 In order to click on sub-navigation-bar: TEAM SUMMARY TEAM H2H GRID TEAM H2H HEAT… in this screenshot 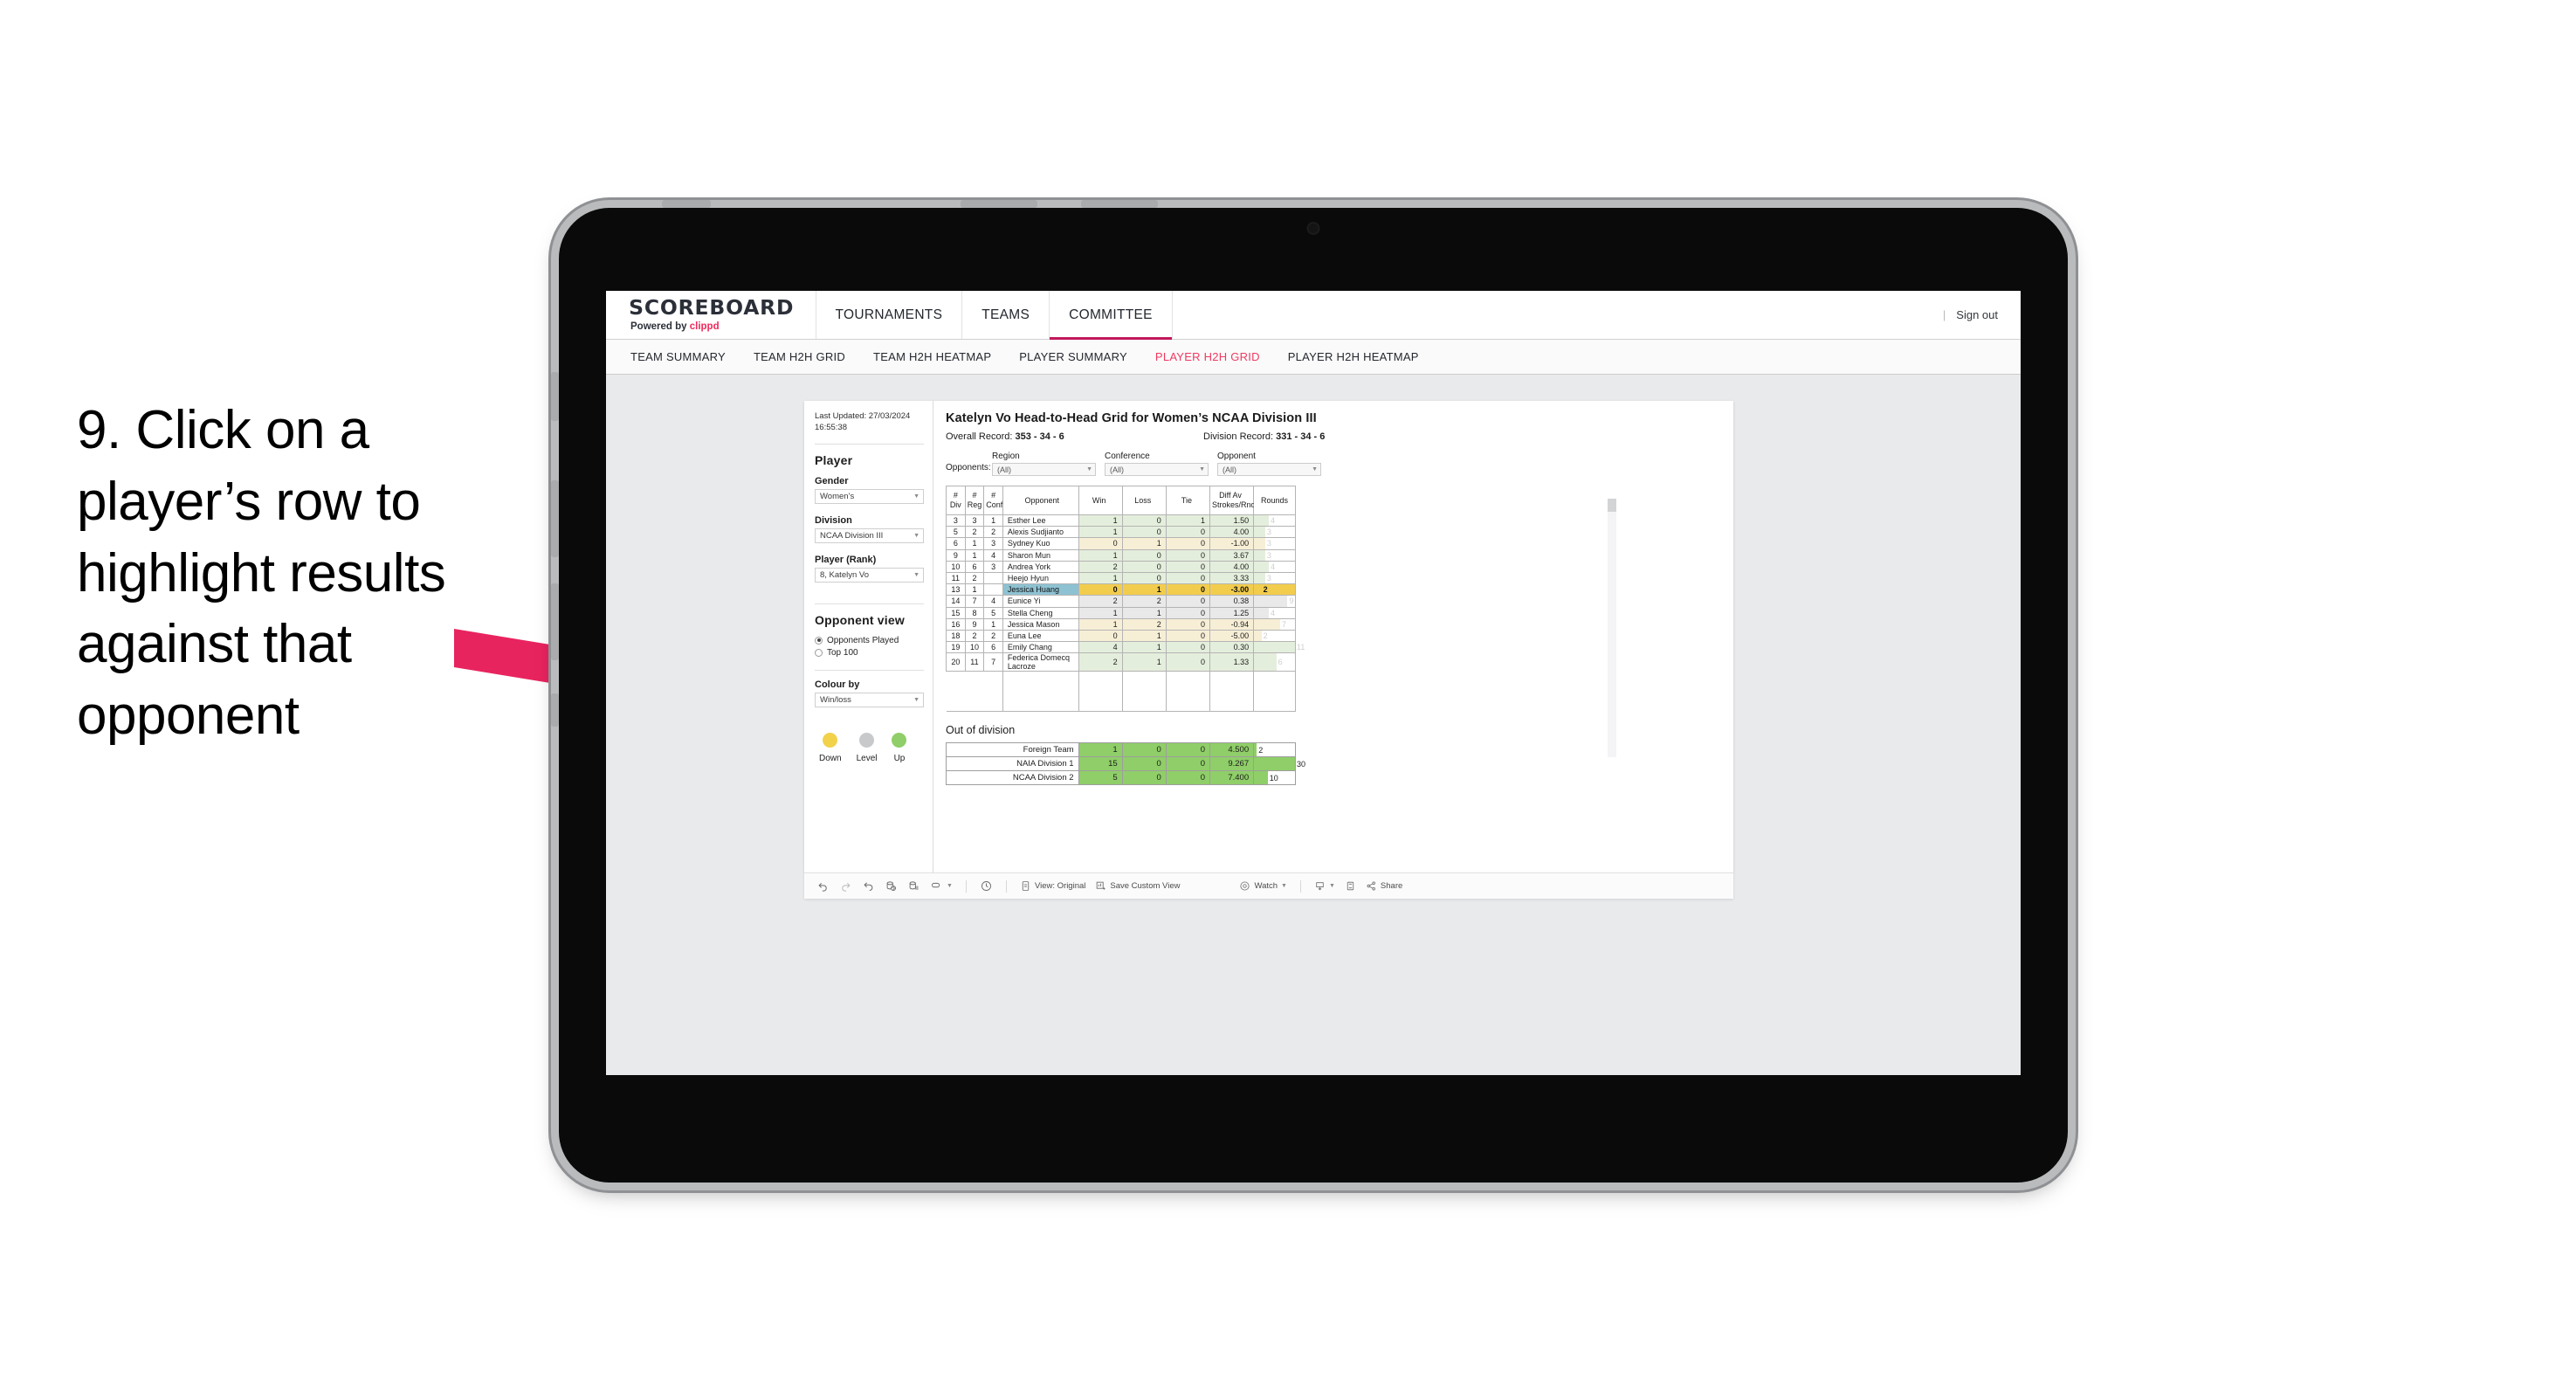, I will do `click(1313, 358)`.